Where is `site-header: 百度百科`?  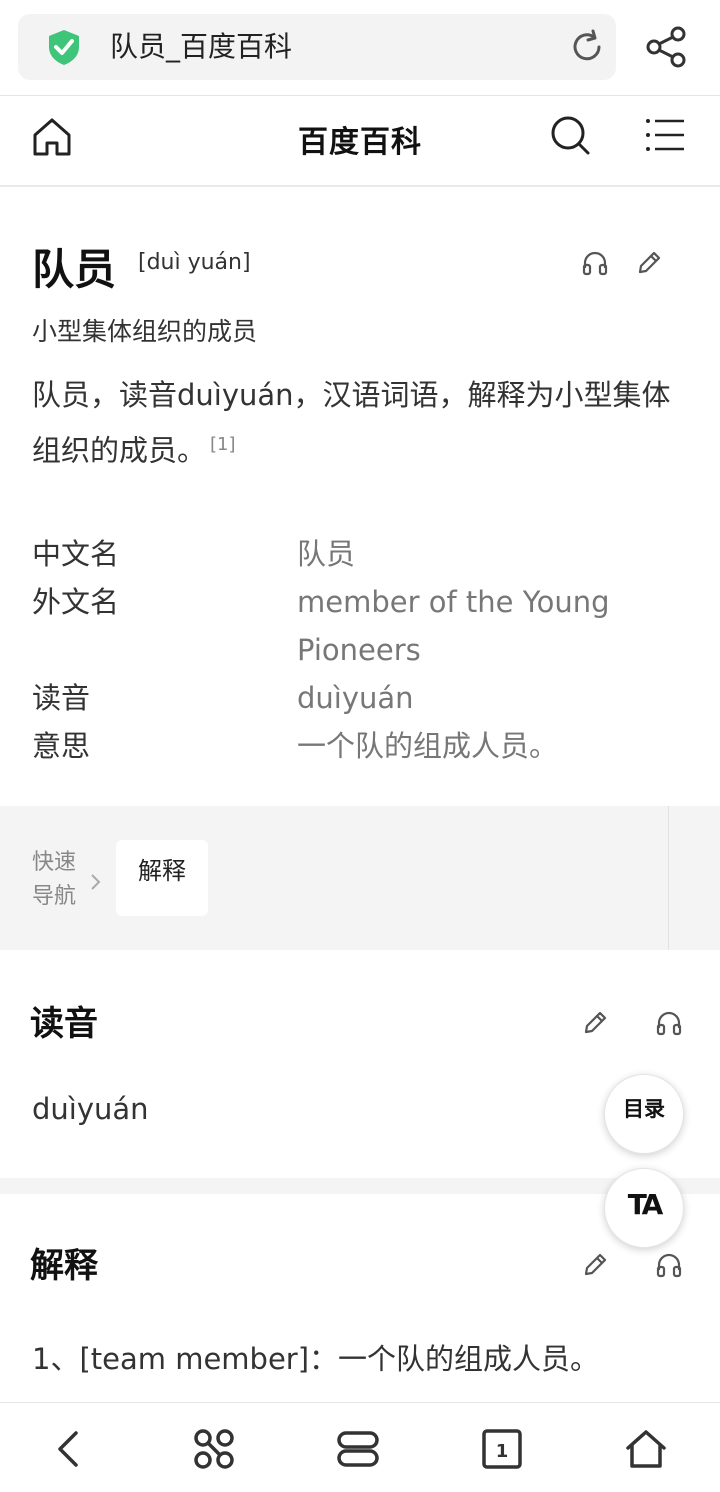 site-header: 百度百科 is located at coordinates (360, 142).